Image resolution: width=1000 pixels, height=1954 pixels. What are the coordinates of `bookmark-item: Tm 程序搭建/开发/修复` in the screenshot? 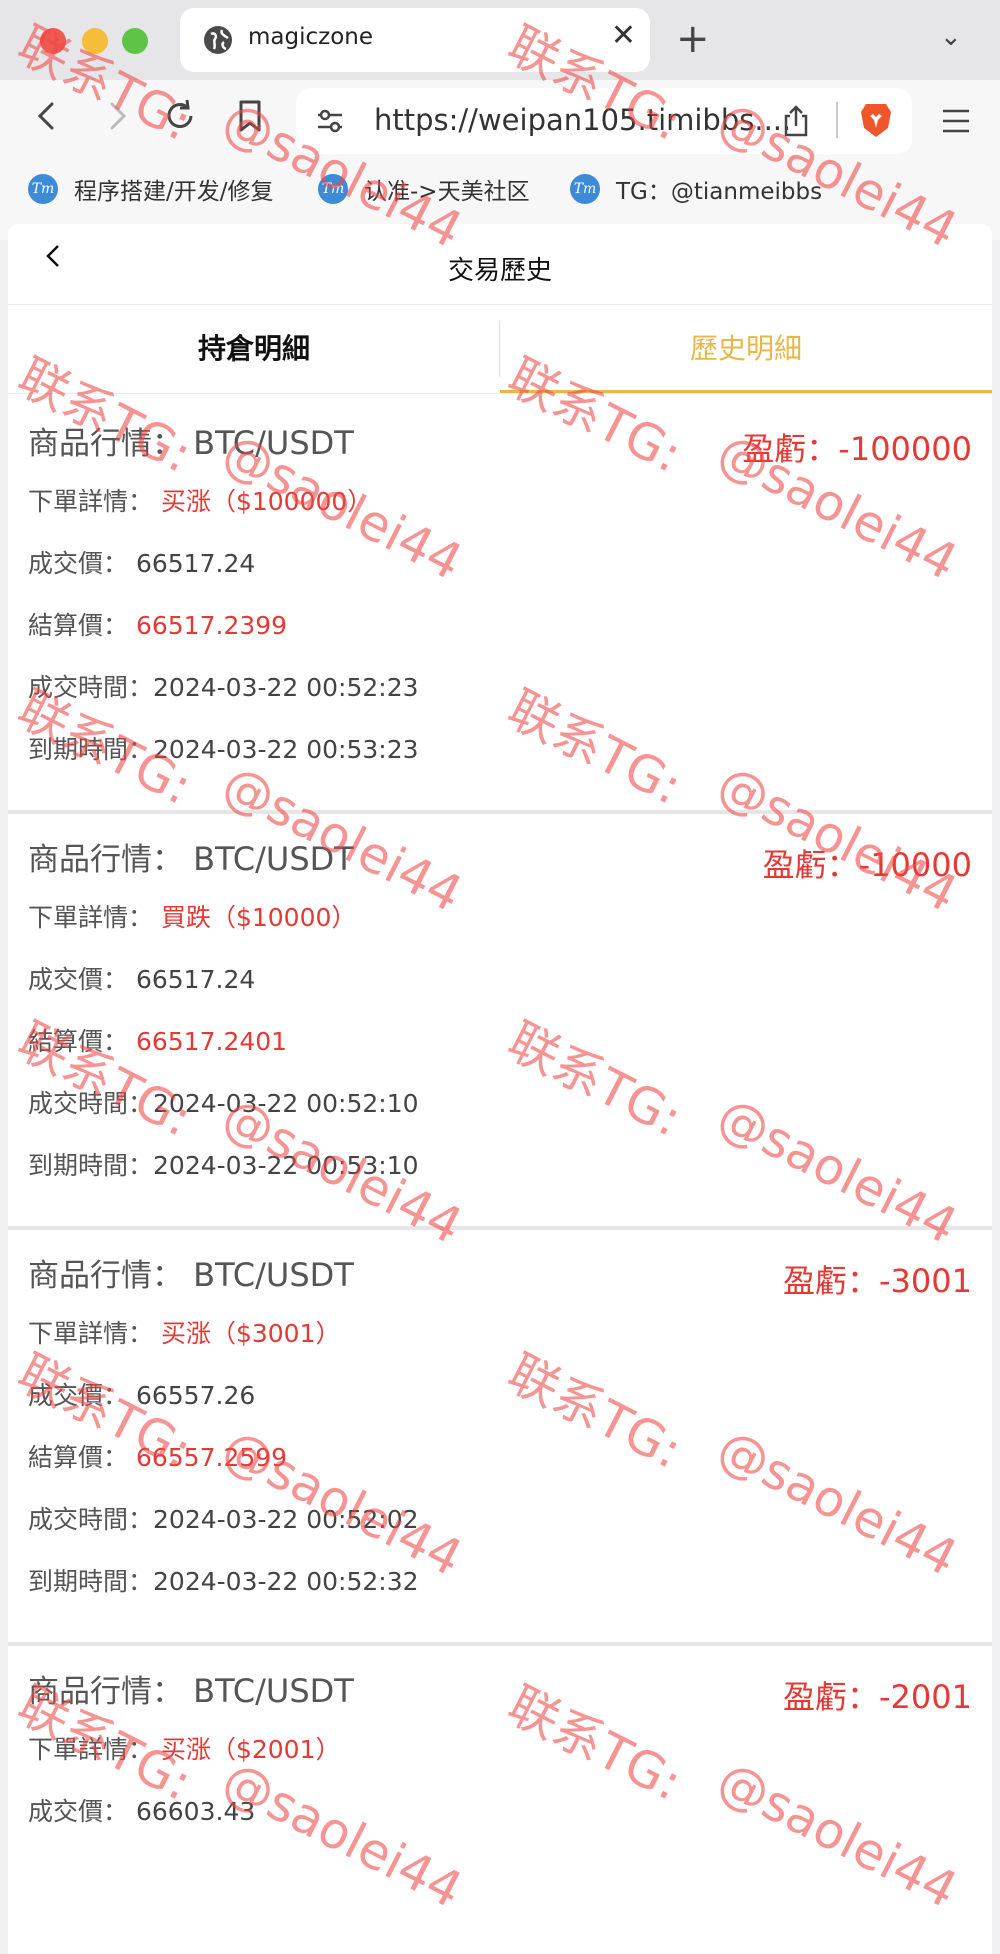 It's located at (151, 189).